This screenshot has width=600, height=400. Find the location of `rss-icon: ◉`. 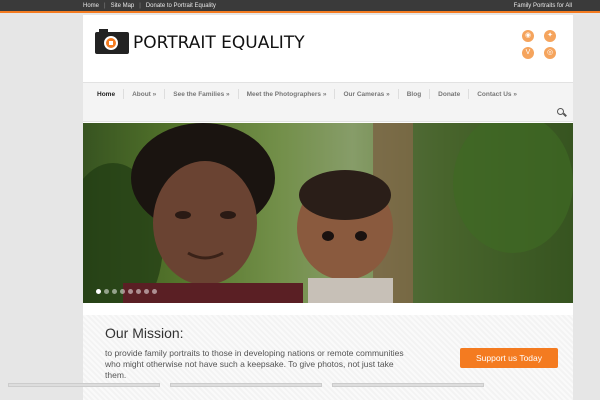

rss-icon: ◉ is located at coordinates (528, 36).